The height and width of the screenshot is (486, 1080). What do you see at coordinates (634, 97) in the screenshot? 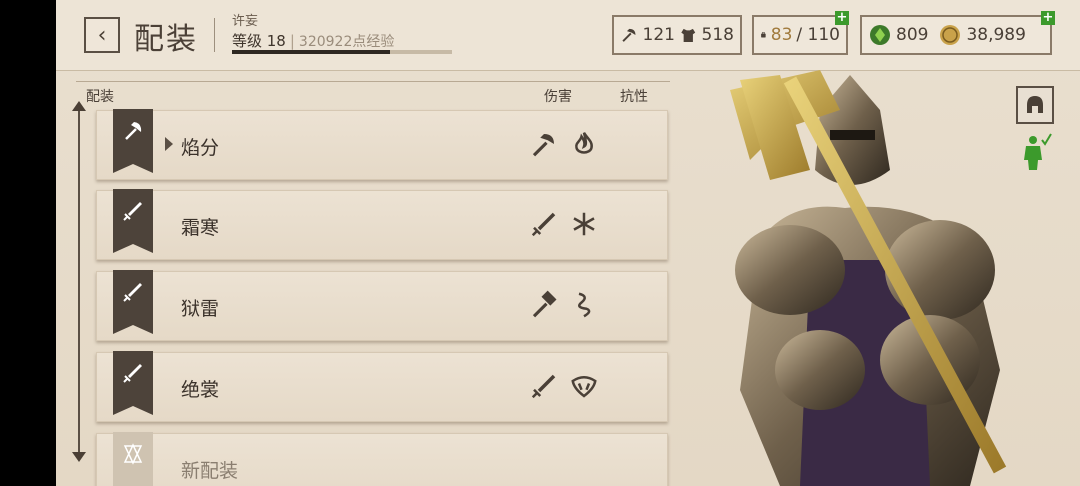
I see `col-resist: 抗性` at bounding box center [634, 97].